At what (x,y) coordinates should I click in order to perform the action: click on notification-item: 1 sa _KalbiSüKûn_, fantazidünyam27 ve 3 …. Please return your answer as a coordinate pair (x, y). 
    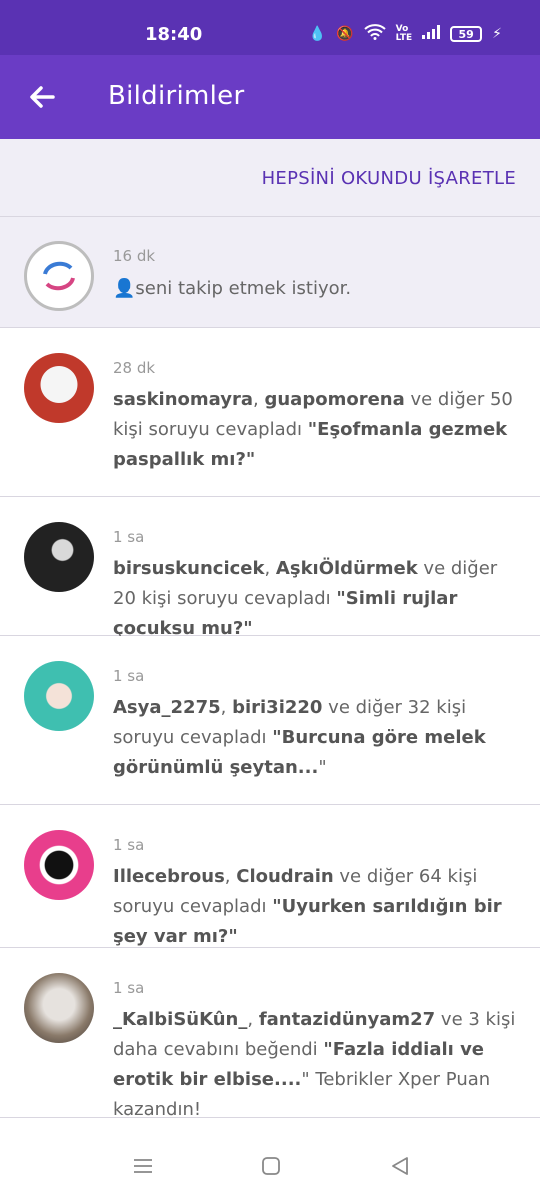
    Looking at the image, I should click on (270, 1034).